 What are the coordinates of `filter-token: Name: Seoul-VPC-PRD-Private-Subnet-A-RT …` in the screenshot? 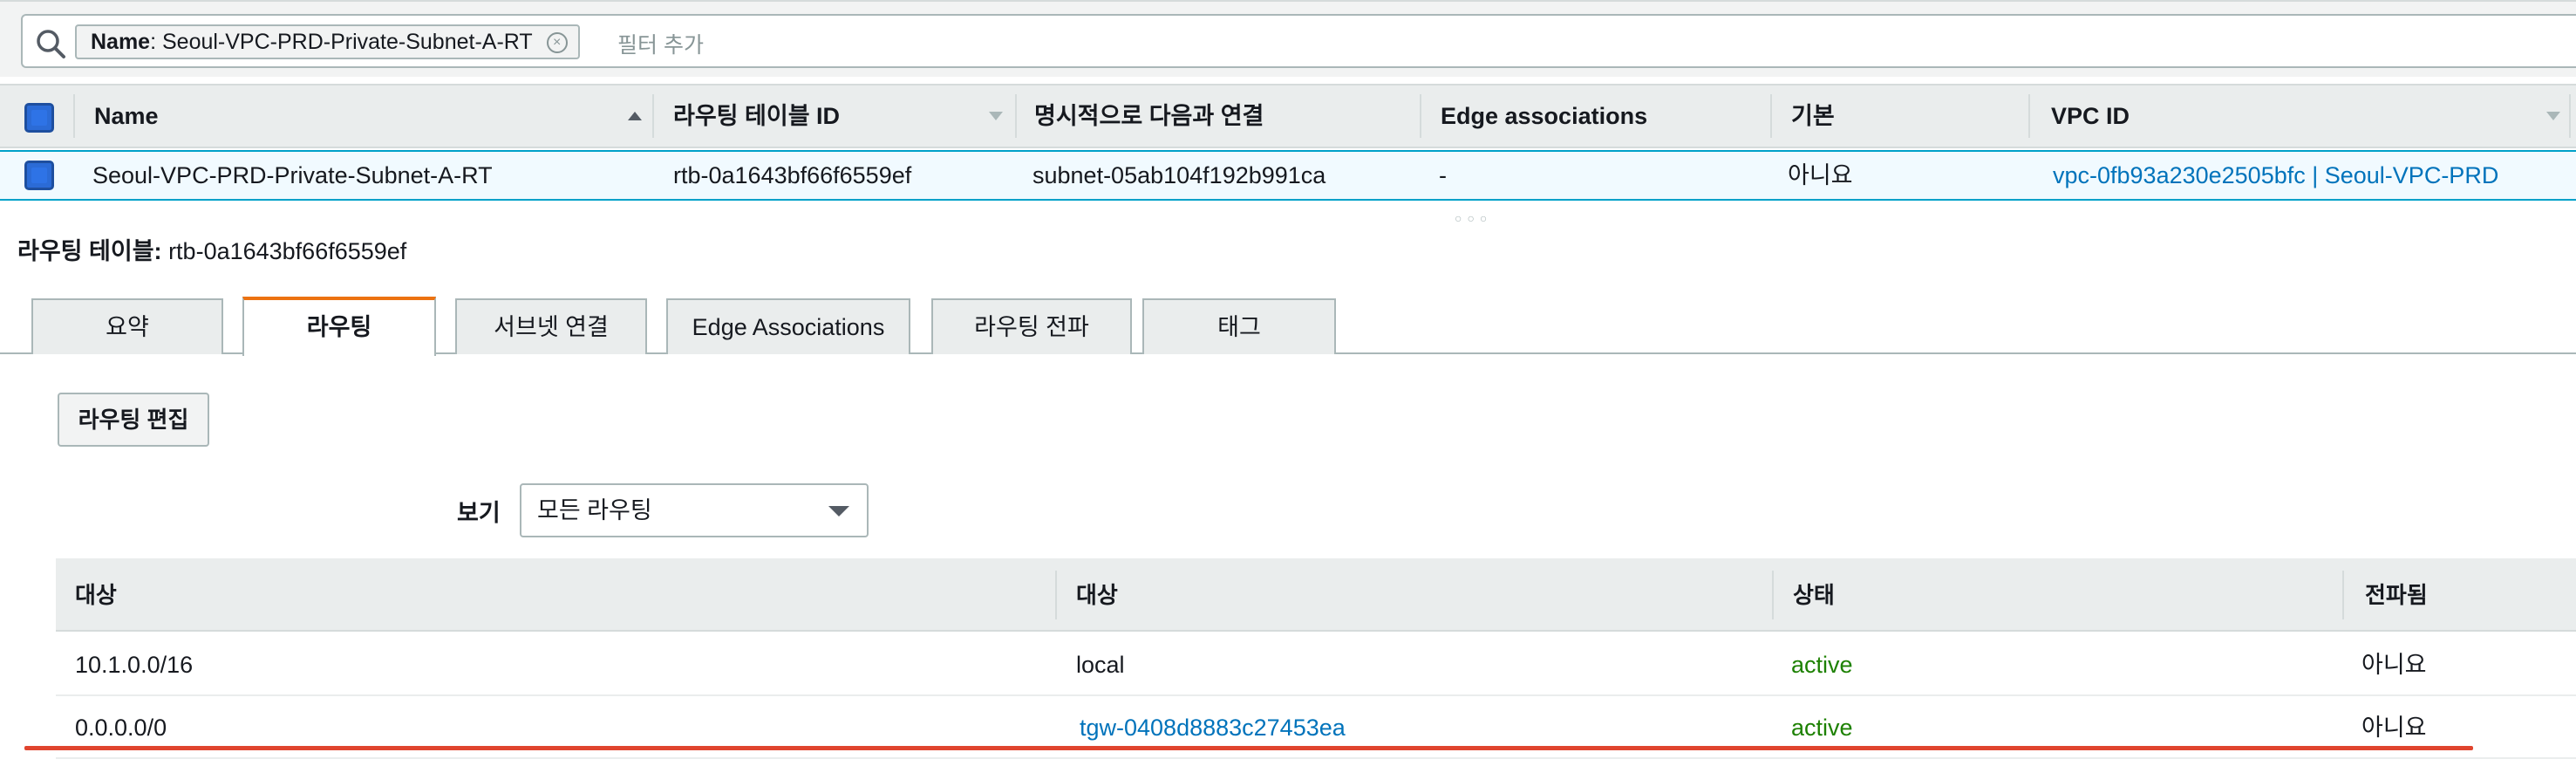 It's located at (327, 41).